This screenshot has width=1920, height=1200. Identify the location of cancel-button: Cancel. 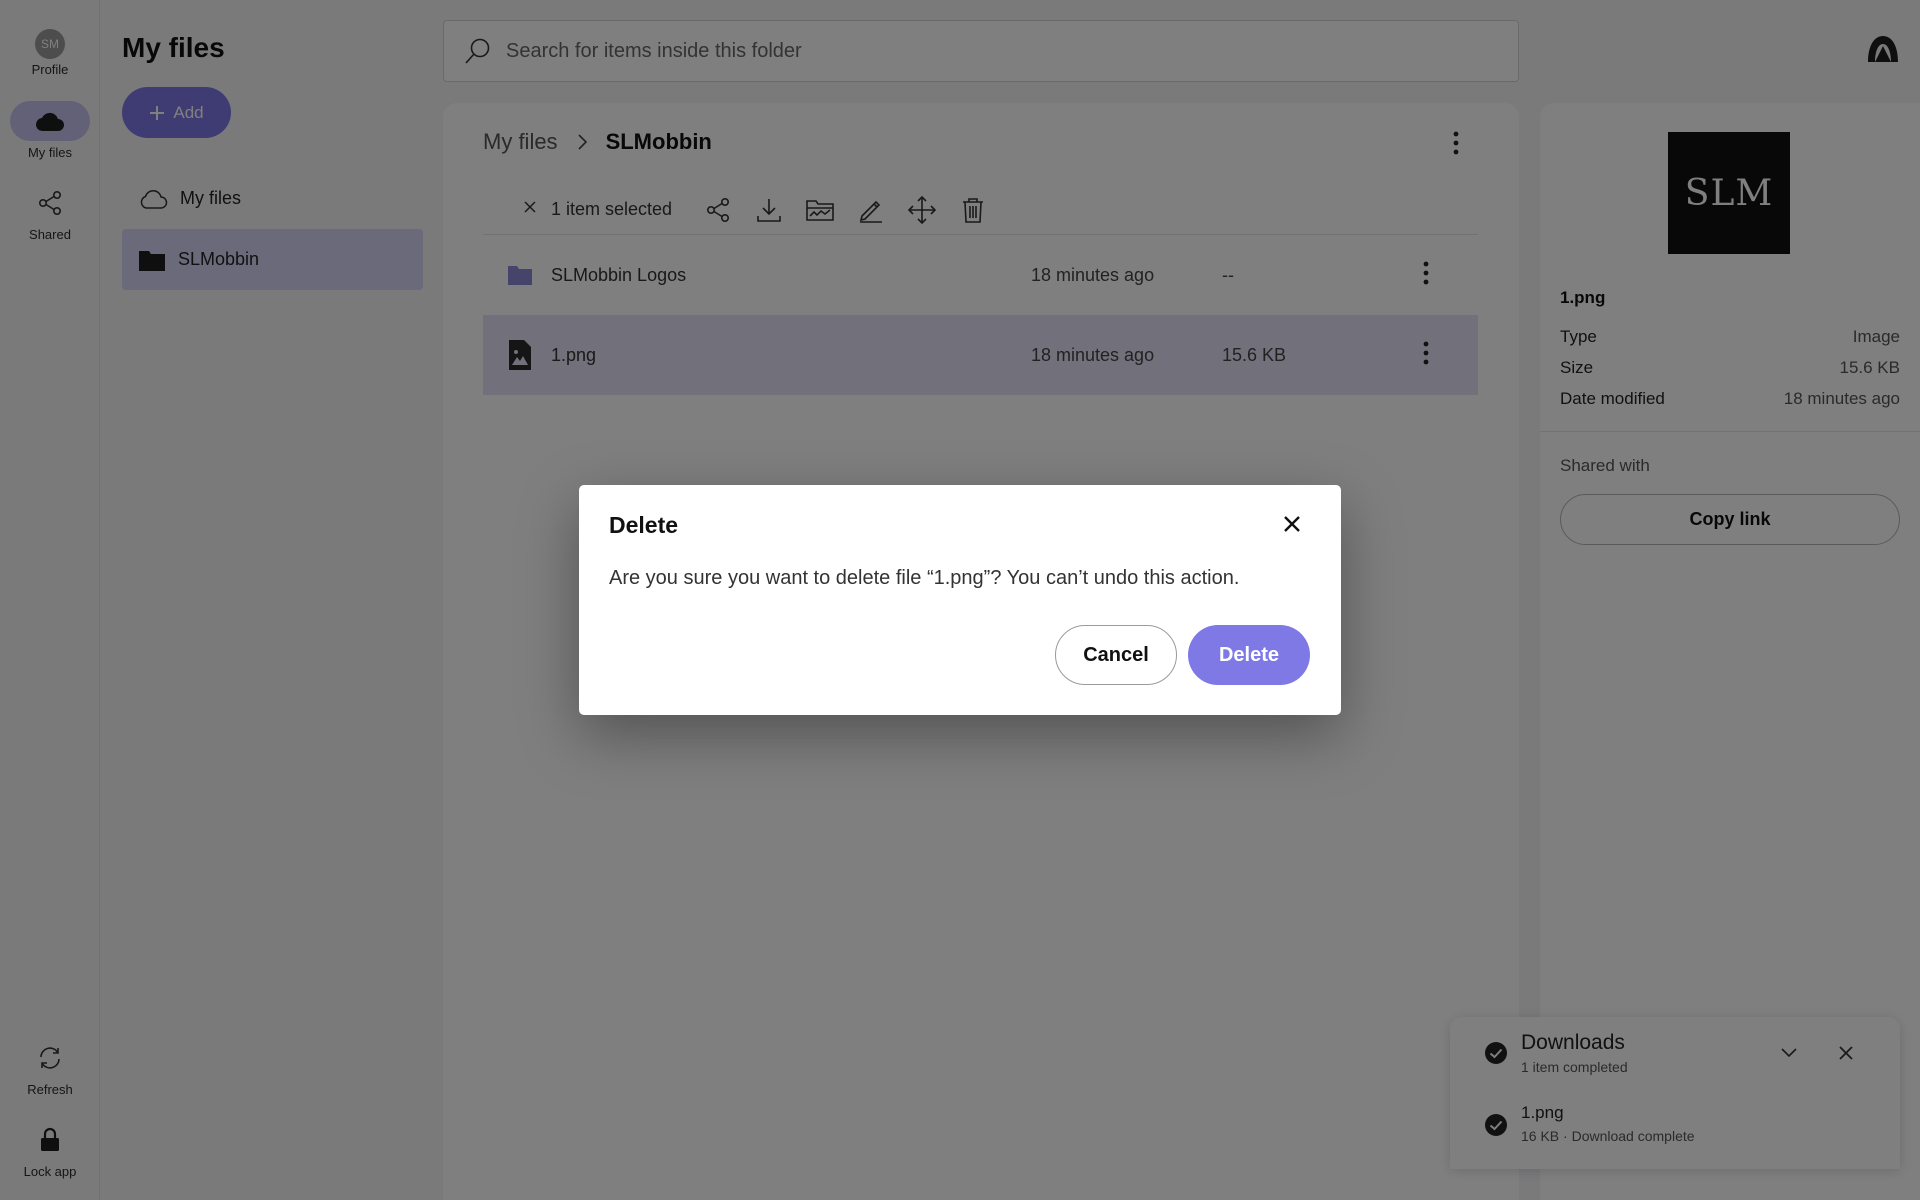
(1116, 655).